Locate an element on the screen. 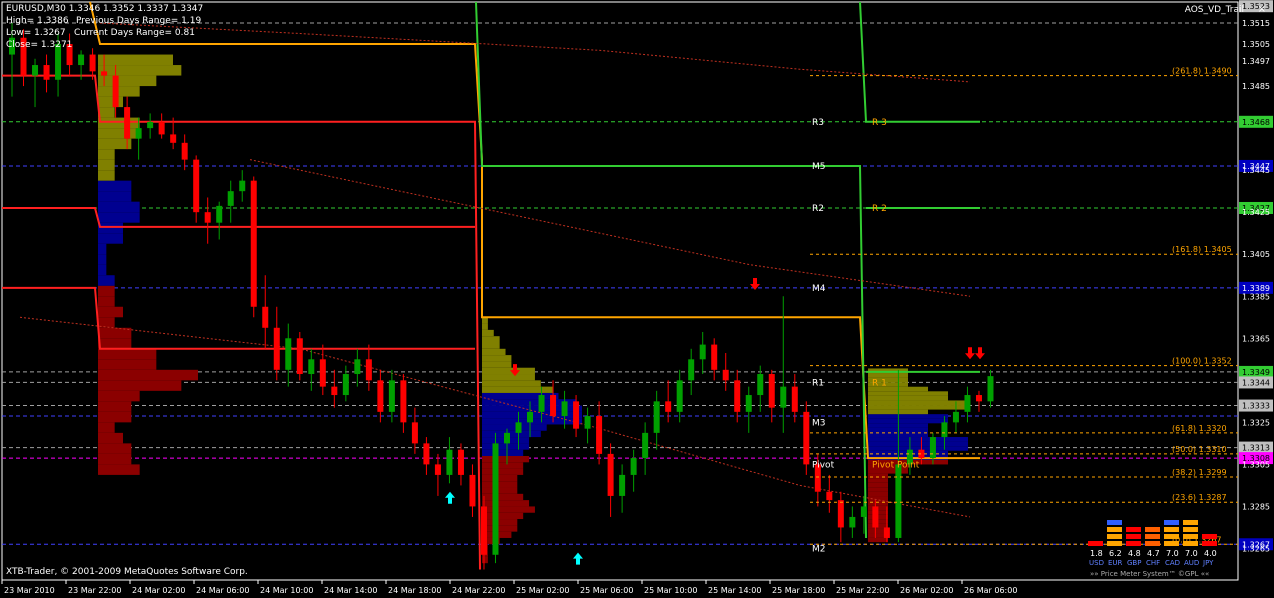  currency-meter-value: 4.7 is located at coordinates (1153, 553).